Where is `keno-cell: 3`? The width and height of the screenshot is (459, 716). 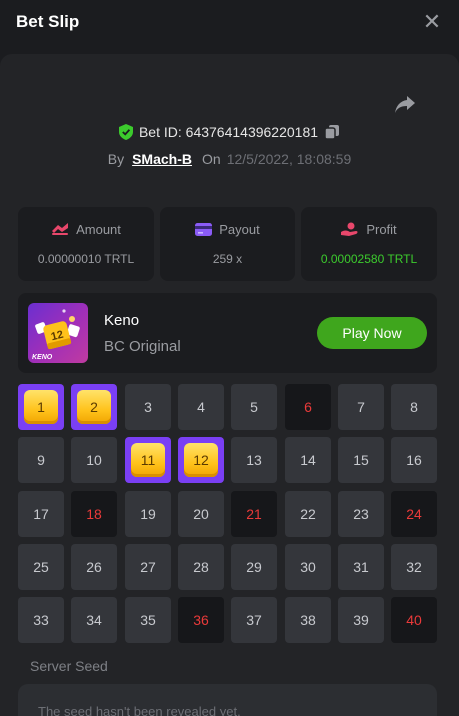
keno-cell: 3 is located at coordinates (148, 407).